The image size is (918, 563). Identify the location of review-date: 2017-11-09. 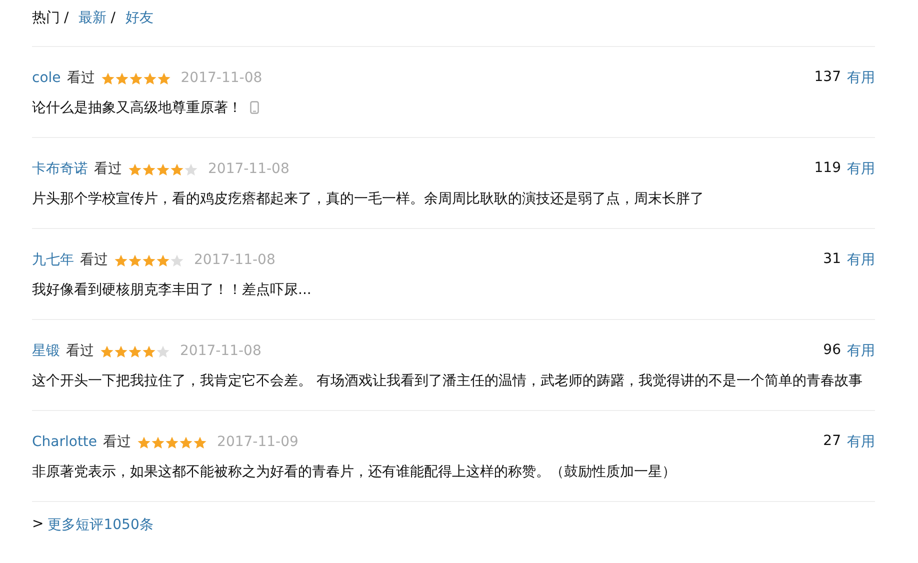
(257, 442).